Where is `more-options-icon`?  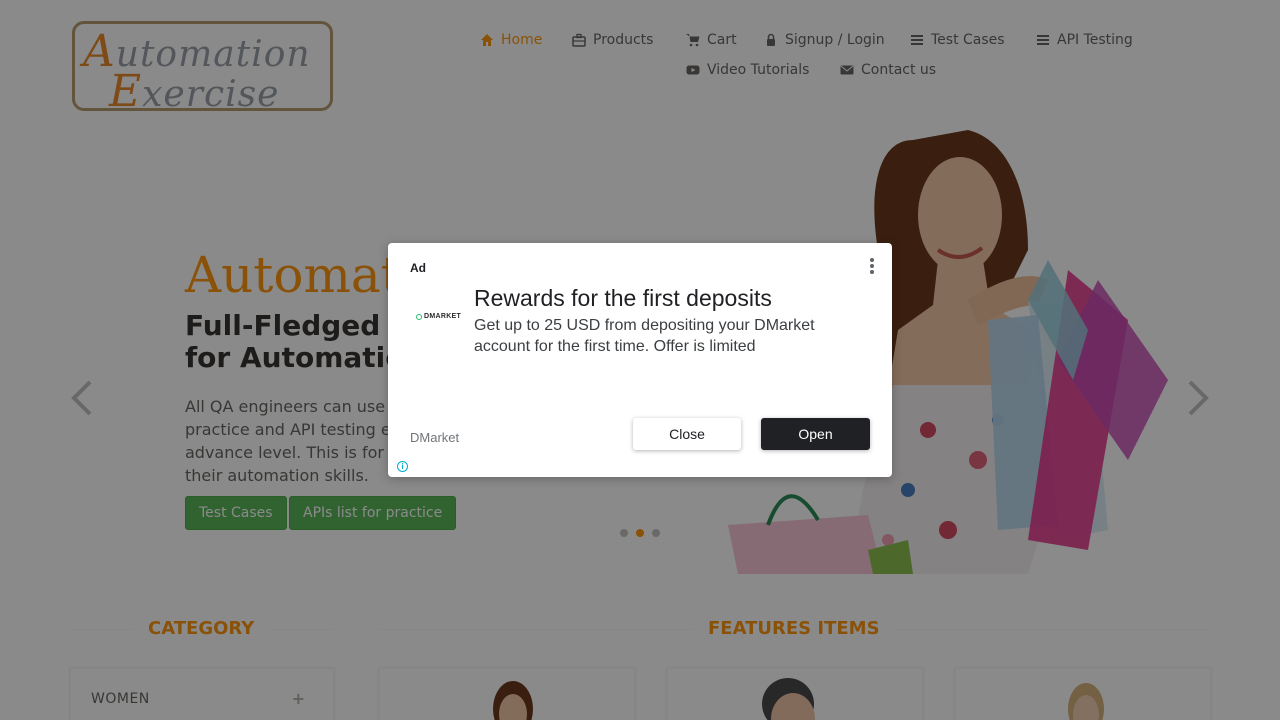
more-options-icon is located at coordinates (872, 268).